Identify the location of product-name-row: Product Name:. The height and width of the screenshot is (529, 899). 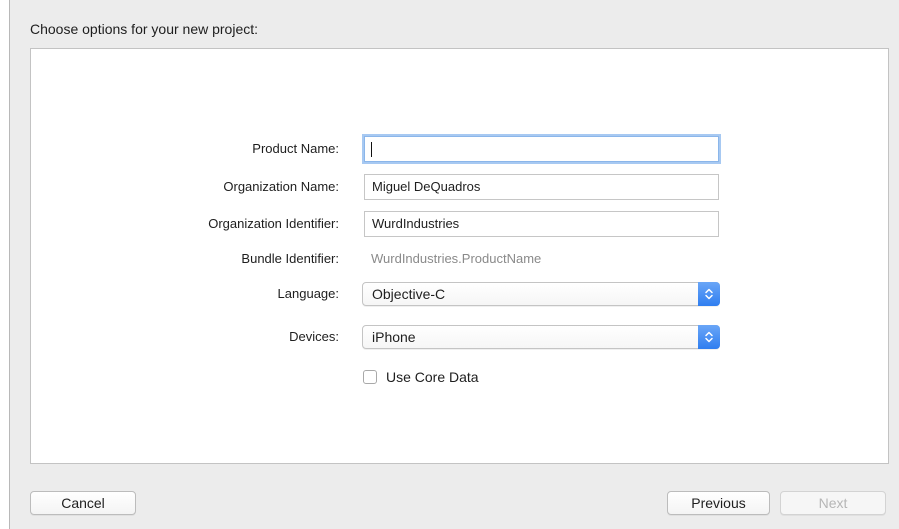
(459, 149).